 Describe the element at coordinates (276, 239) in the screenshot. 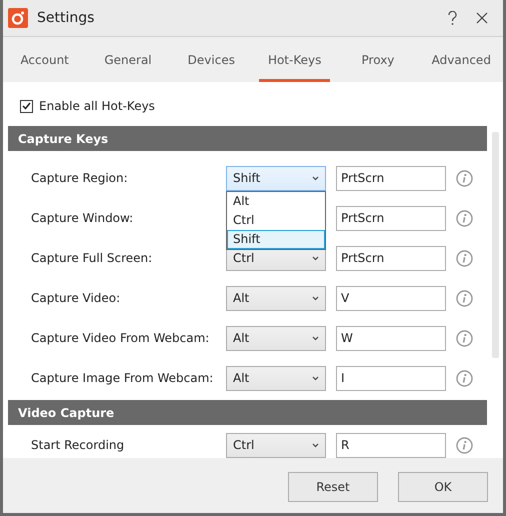

I see `dropdown-option: Shift` at that location.